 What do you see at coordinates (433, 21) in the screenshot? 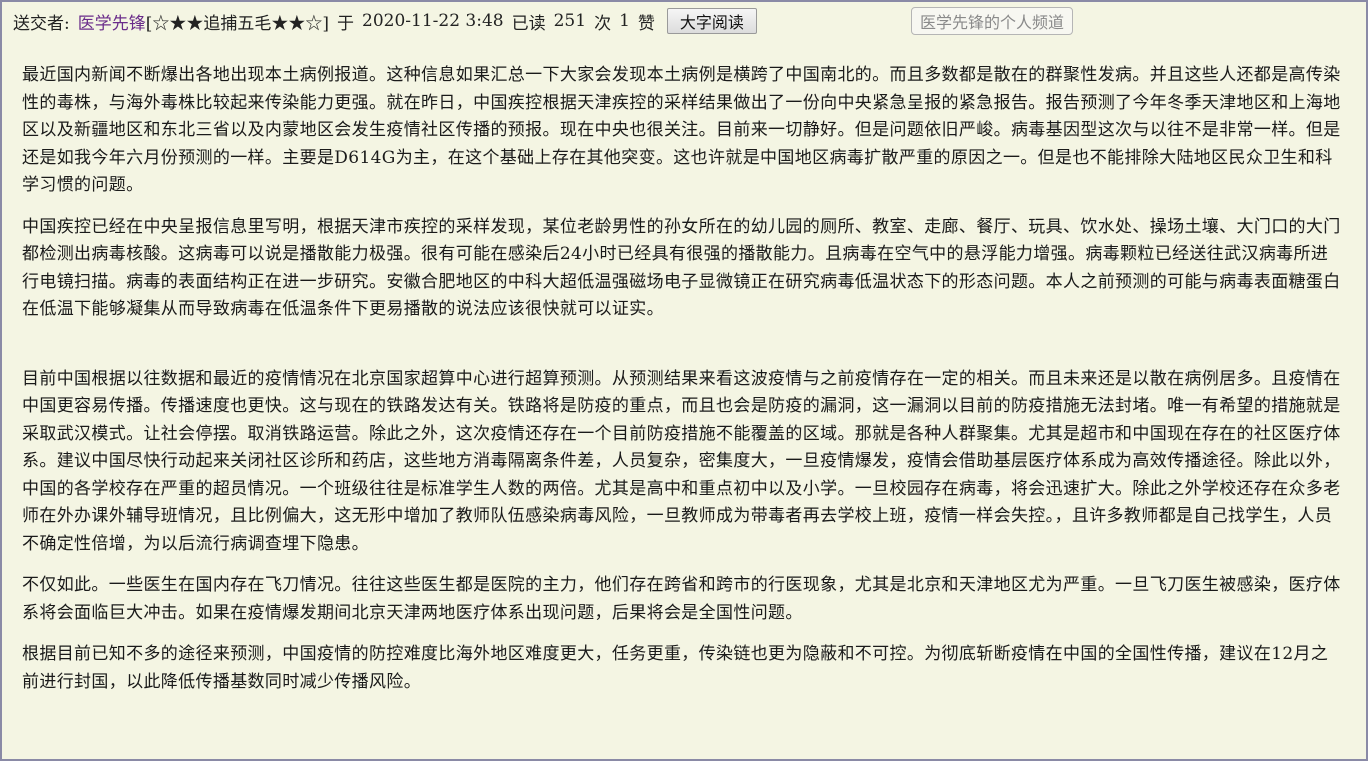
I see `post-datetime: 2020-11-22 3:48` at bounding box center [433, 21].